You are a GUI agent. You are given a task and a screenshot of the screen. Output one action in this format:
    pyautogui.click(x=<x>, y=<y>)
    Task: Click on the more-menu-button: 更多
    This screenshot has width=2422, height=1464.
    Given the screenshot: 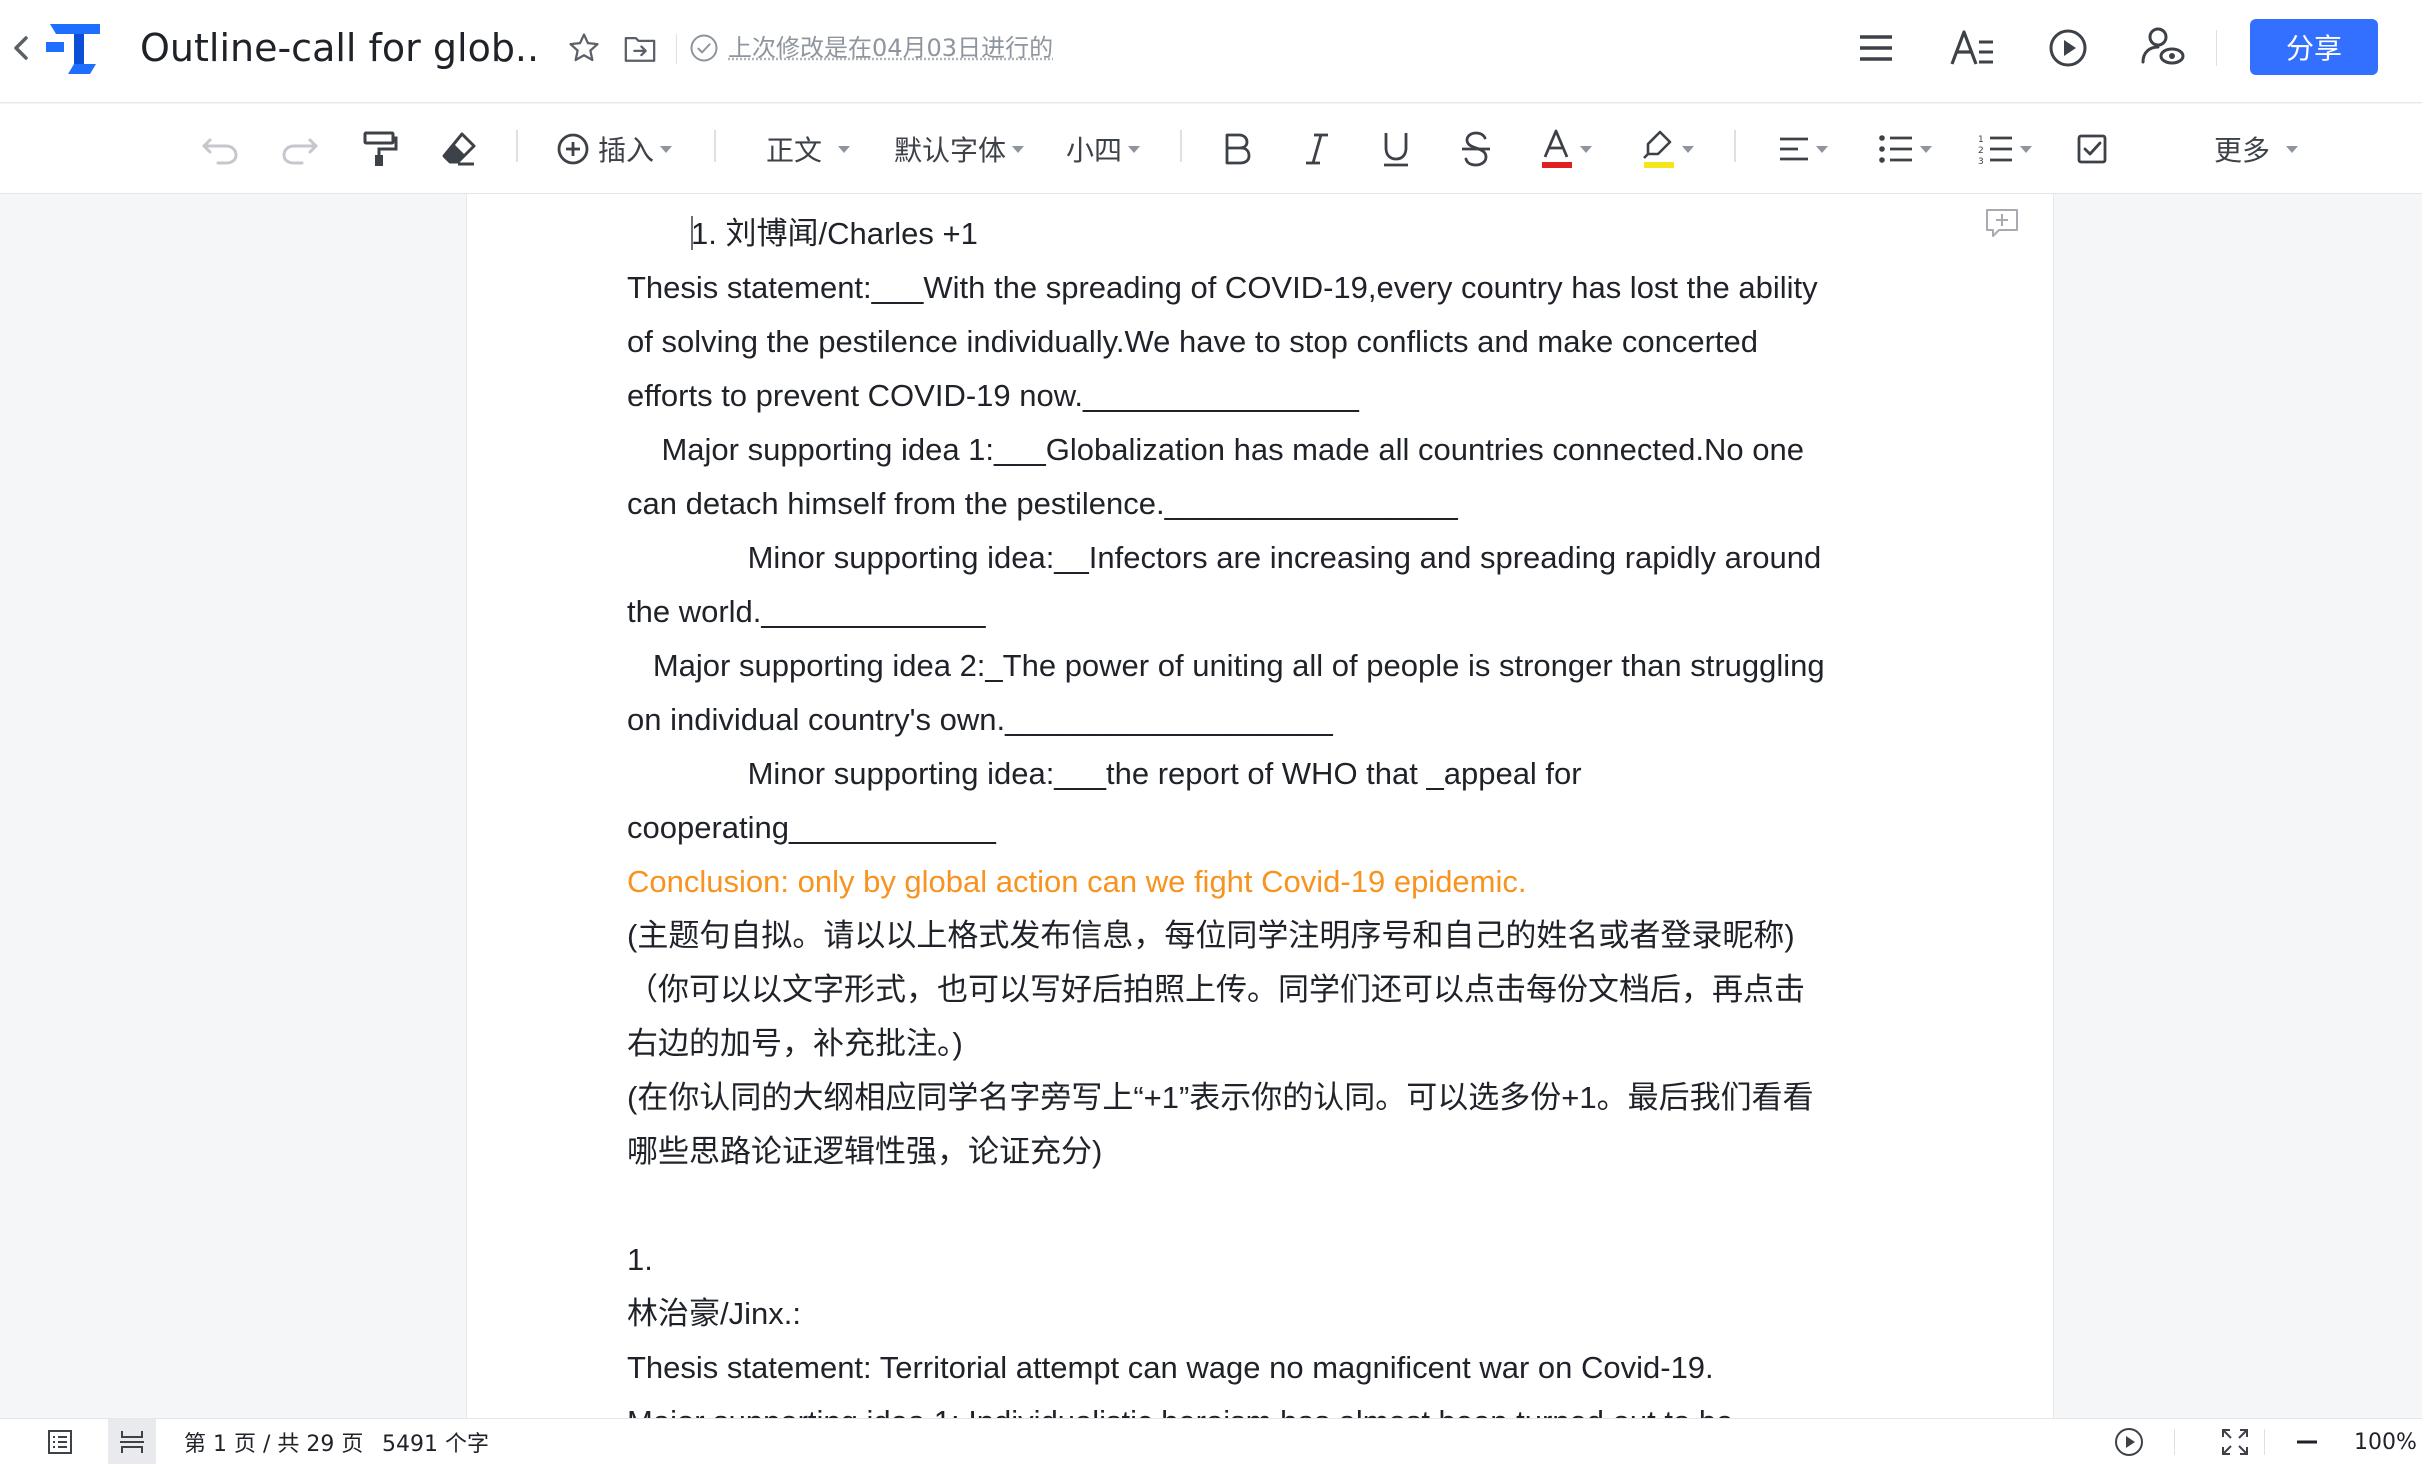 What is the action you would take?
    pyautogui.click(x=2256, y=149)
    